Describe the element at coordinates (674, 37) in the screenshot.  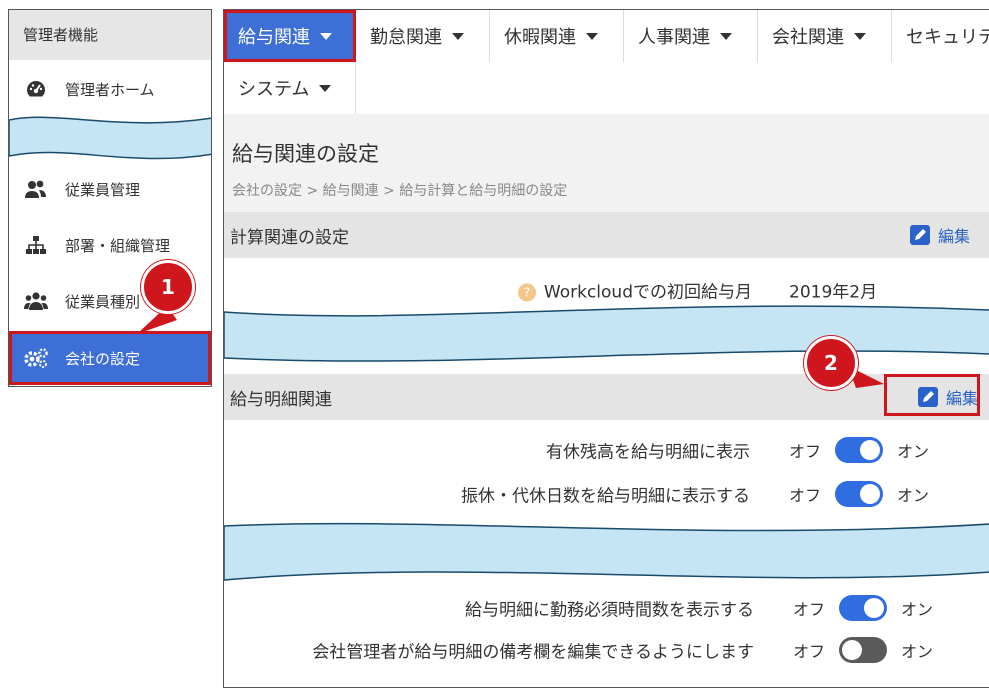
I see `tab-label: 人事関連` at that location.